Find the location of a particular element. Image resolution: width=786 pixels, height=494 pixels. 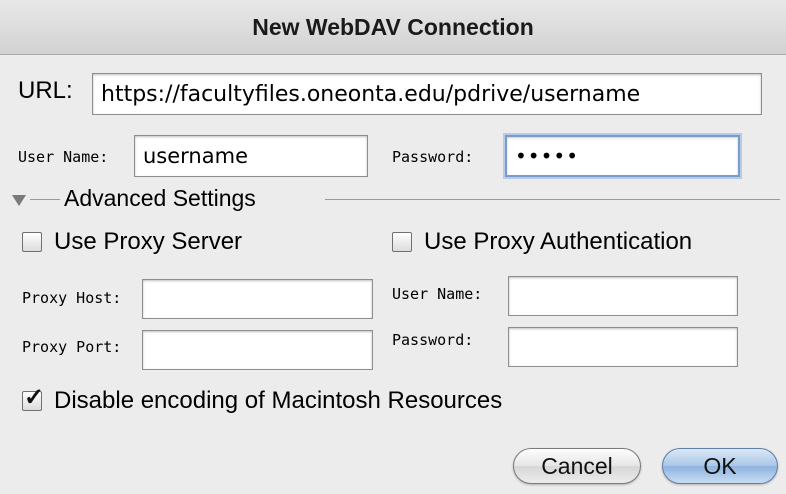

advanced-settings-label: Advanced Settings is located at coordinates (160, 198).